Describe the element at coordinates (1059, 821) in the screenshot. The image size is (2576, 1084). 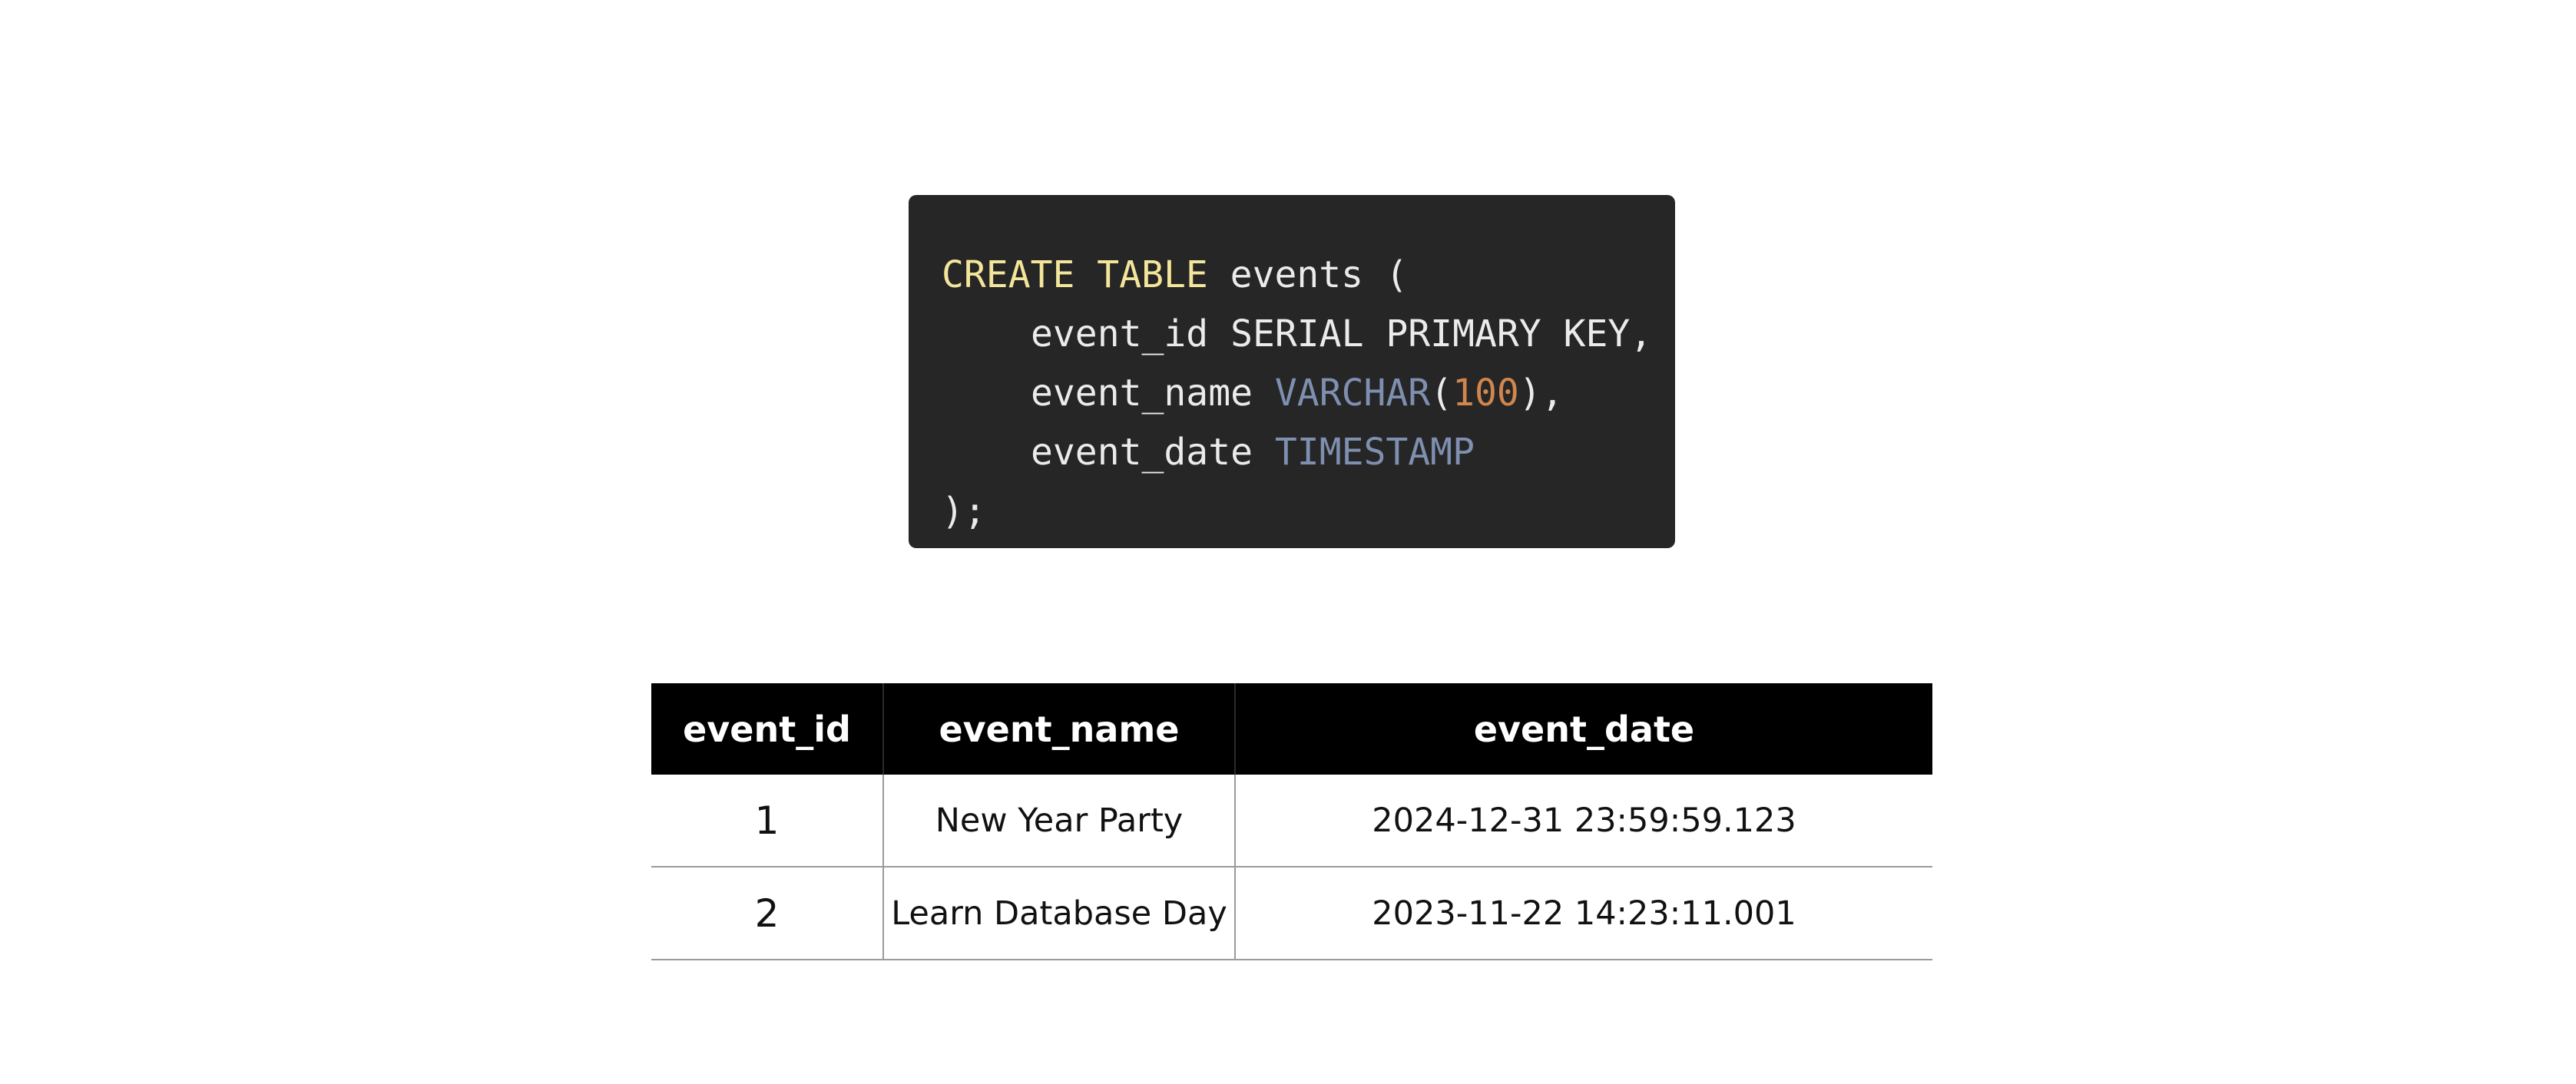
I see `cell-event-name: New Year Party` at that location.